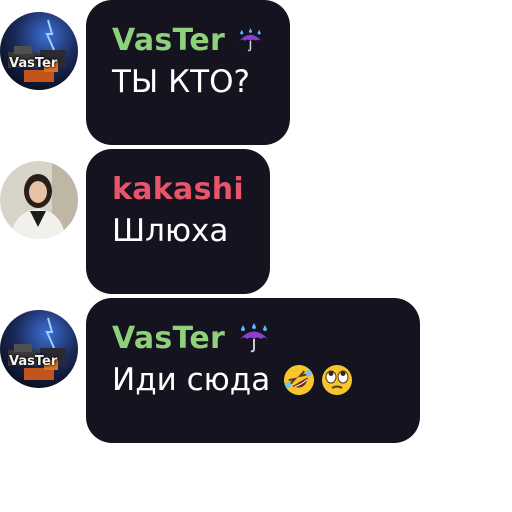  I want to click on message-bubble: VasTer ТЫ КТО?, so click(188, 72).